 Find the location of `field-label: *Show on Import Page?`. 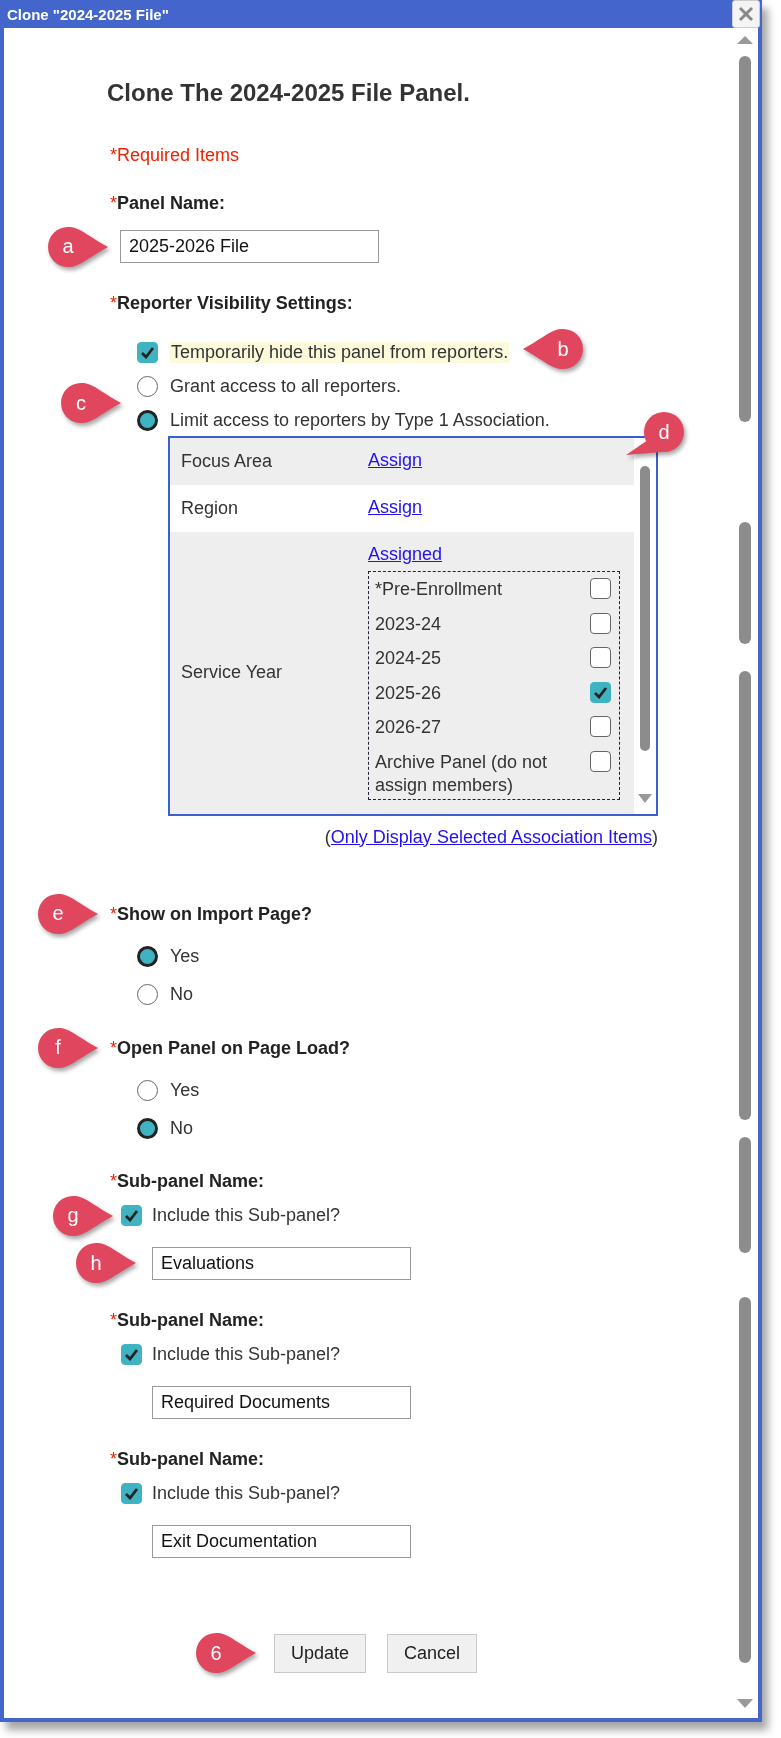

field-label: *Show on Import Page? is located at coordinates (211, 913).